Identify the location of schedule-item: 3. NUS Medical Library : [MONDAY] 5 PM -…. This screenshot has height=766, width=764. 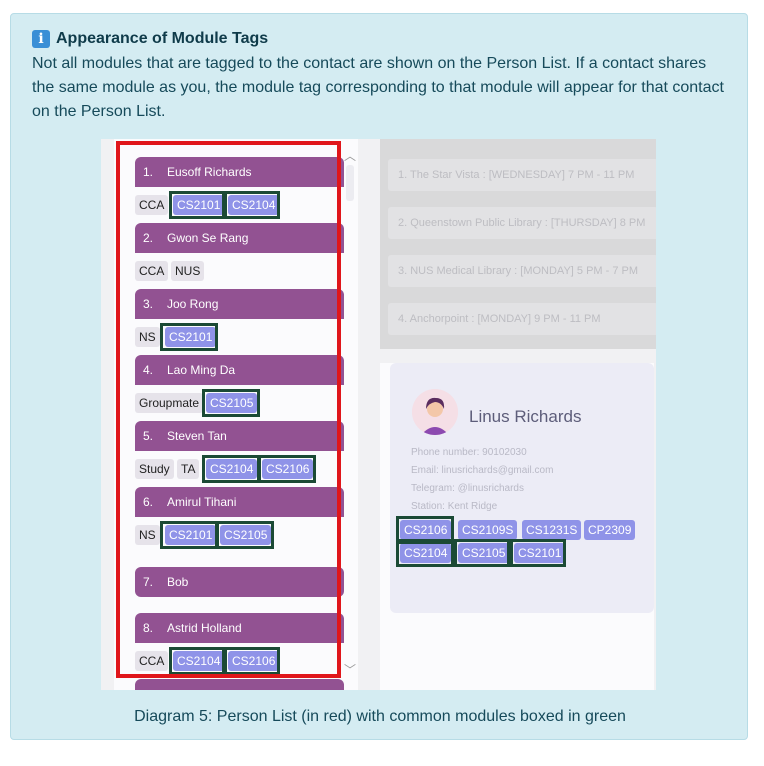
(522, 271).